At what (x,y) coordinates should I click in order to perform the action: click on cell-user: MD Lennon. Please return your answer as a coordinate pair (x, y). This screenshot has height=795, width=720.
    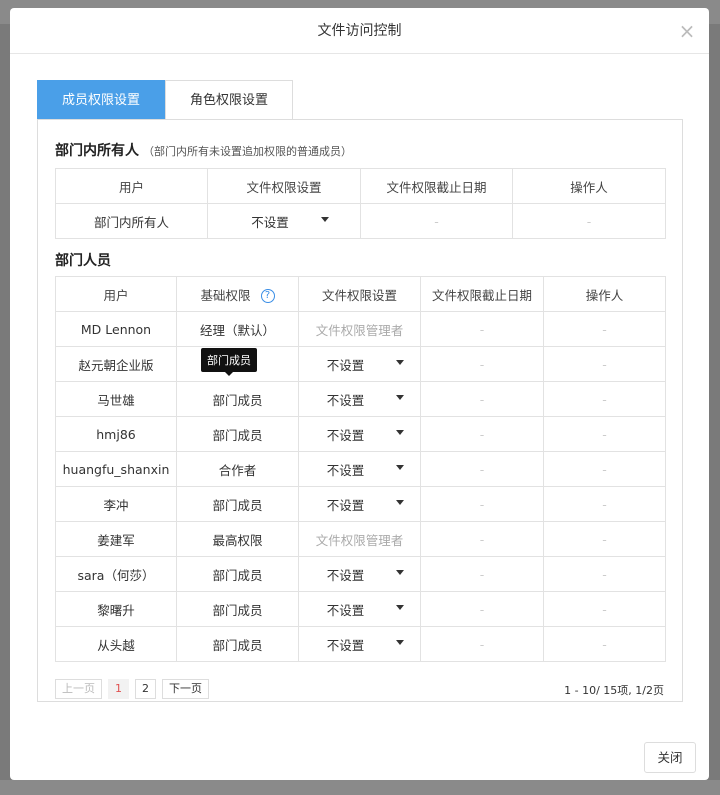
    Looking at the image, I should click on (116, 329).